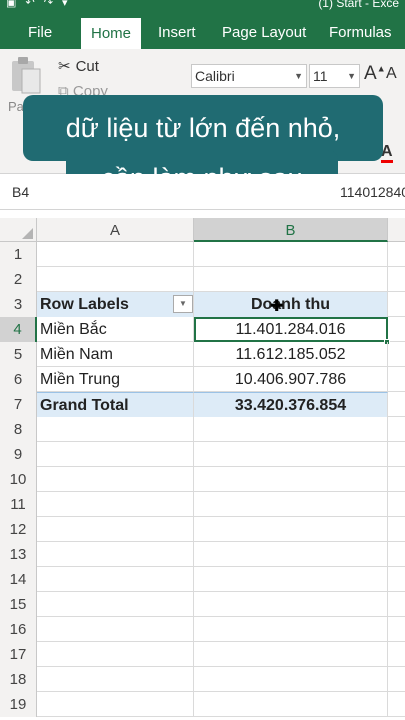 The width and height of the screenshot is (405, 720). Describe the element at coordinates (291, 404) in the screenshot. I see `grand-total-value: 33.420.376.854` at that location.